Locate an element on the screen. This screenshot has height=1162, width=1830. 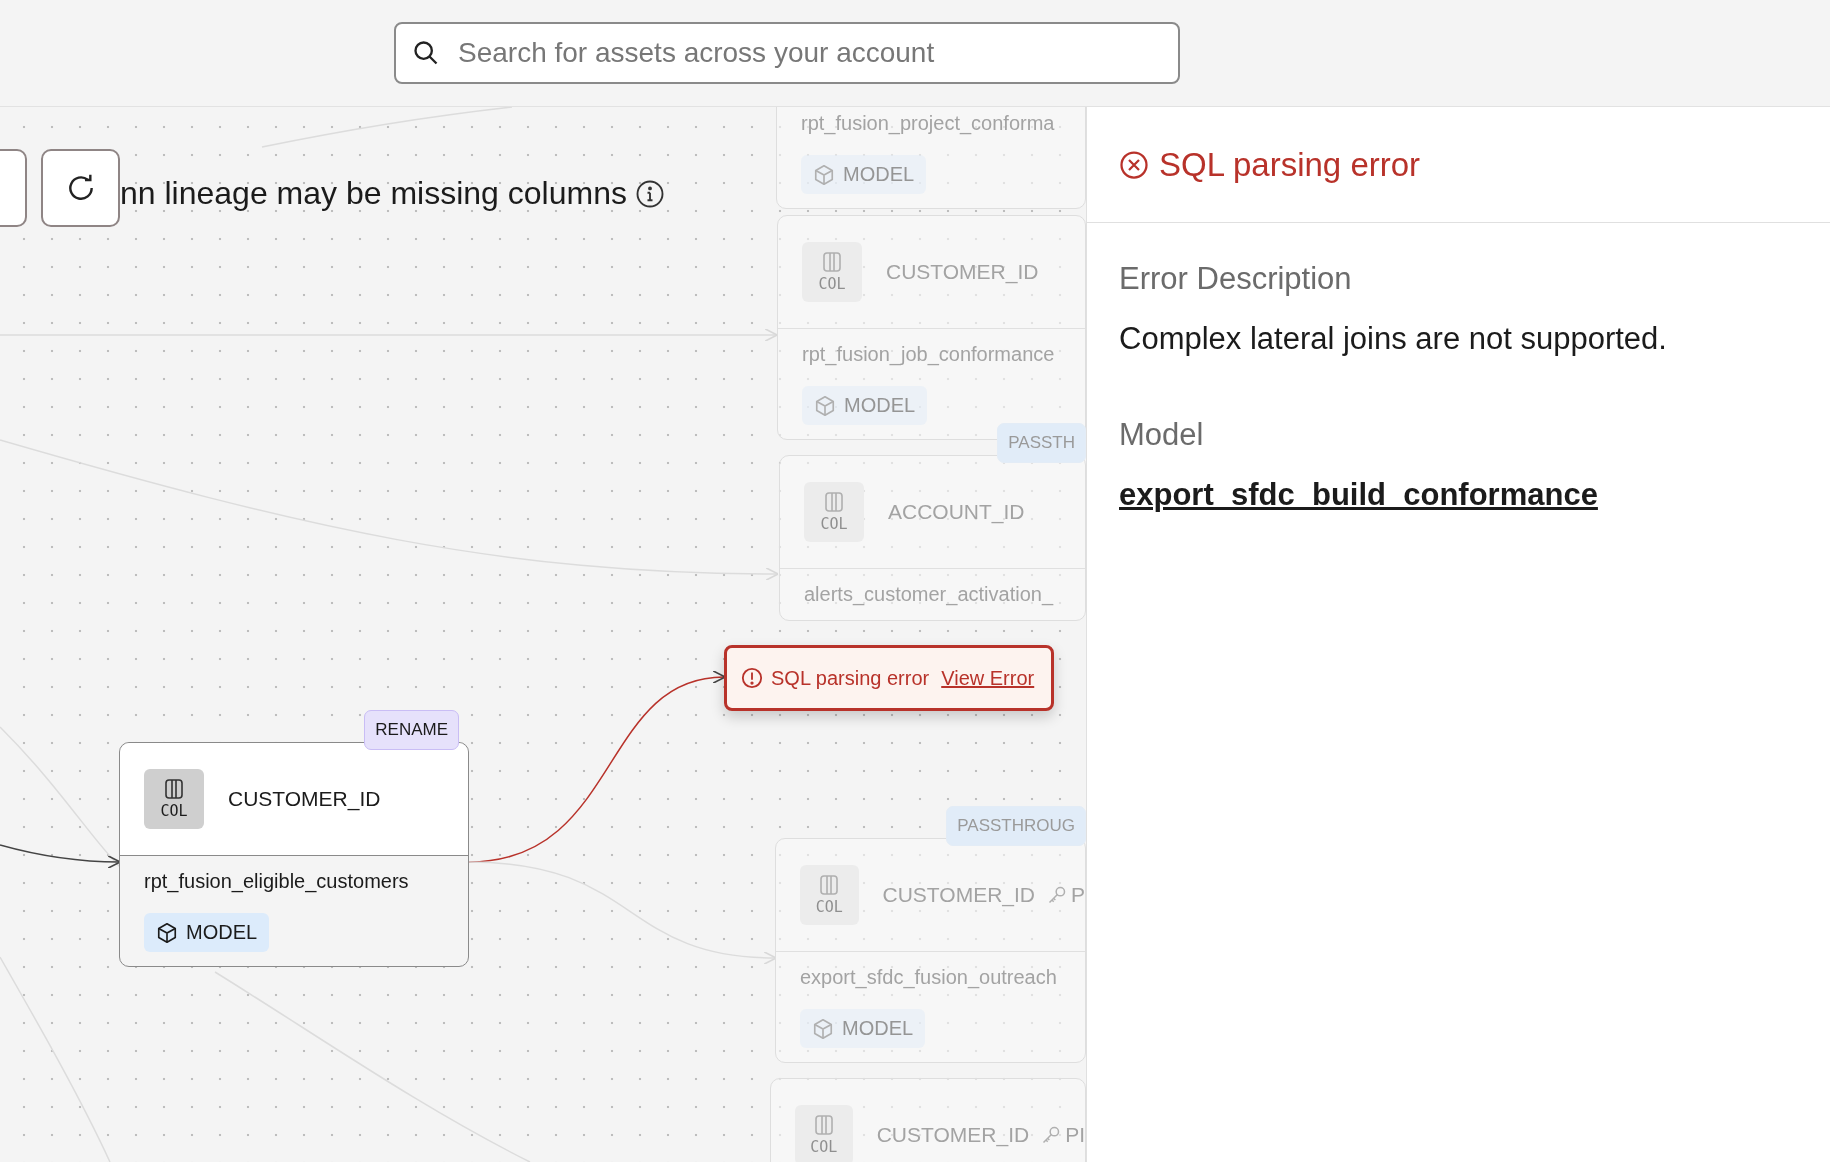
model-link: export_sfdc_build_conformance is located at coordinates (1358, 495).